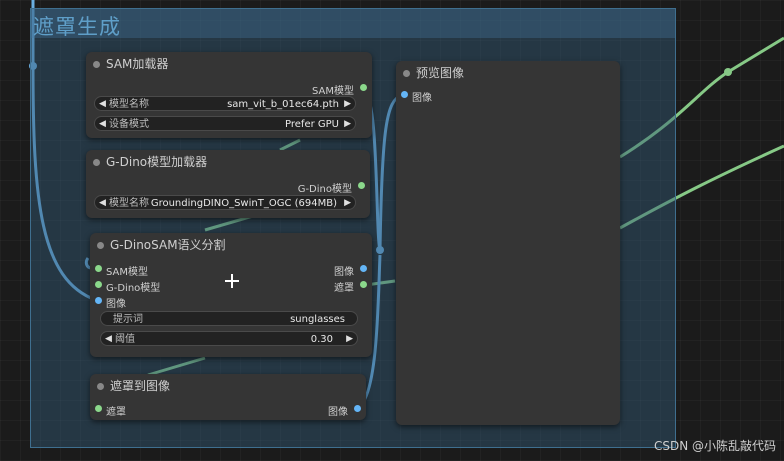 The image size is (784, 461). What do you see at coordinates (339, 89) in the screenshot?
I see `output-slot-sam-model: SAM模型` at bounding box center [339, 89].